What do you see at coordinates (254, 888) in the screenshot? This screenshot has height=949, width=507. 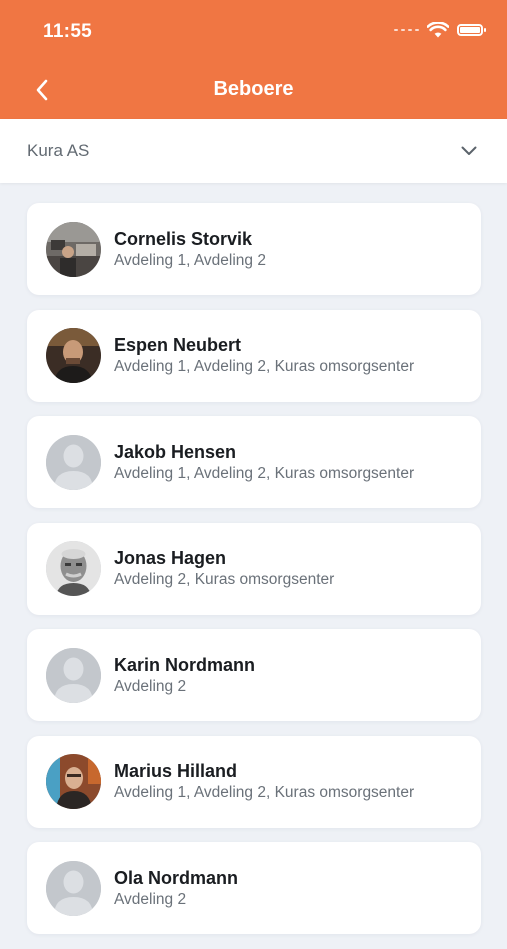 I see `resident-card: Ola Nordmann Avdeling 2` at bounding box center [254, 888].